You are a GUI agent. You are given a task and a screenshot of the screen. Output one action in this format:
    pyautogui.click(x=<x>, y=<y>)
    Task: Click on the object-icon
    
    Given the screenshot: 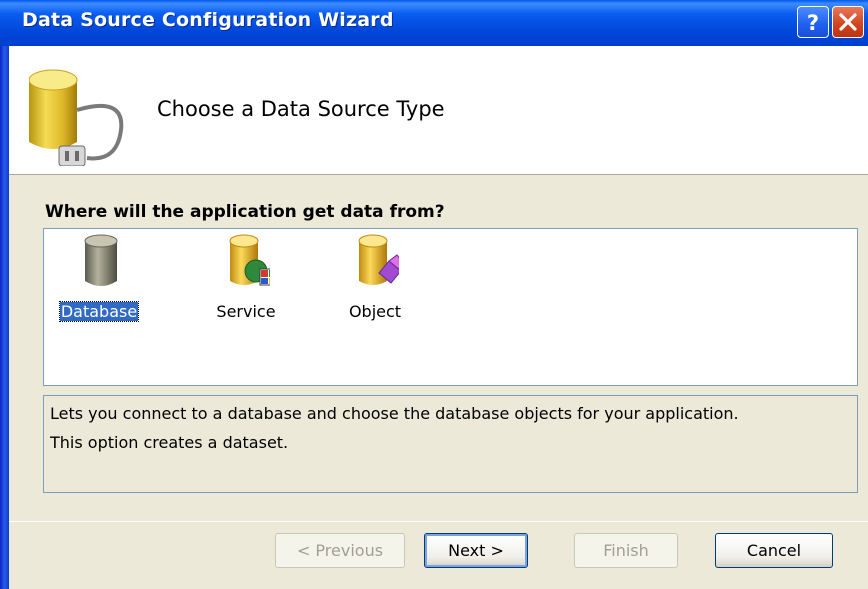 What is the action you would take?
    pyautogui.click(x=378, y=259)
    